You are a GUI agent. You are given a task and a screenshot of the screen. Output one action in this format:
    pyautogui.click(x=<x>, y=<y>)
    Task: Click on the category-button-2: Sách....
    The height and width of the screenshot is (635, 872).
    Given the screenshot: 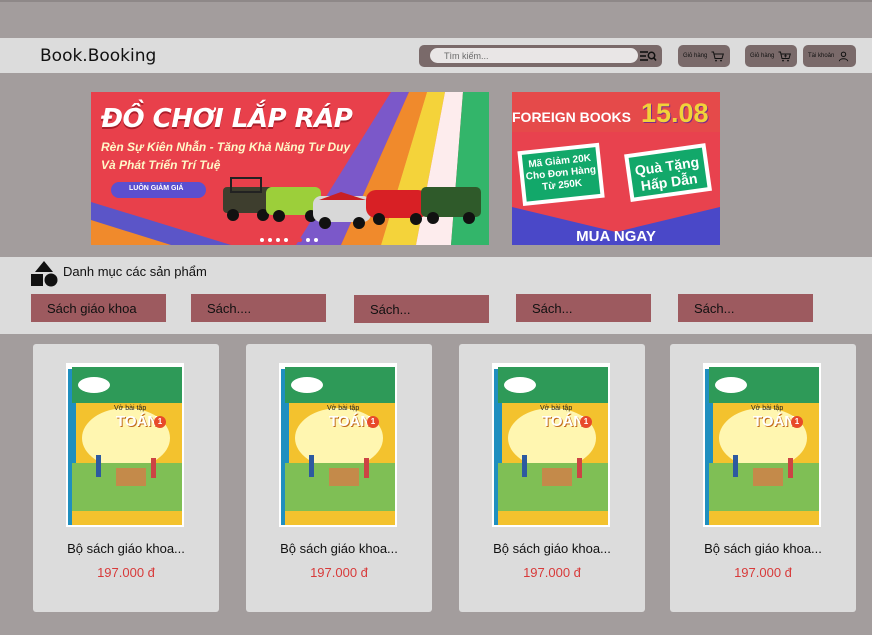 What is the action you would take?
    pyautogui.click(x=258, y=308)
    